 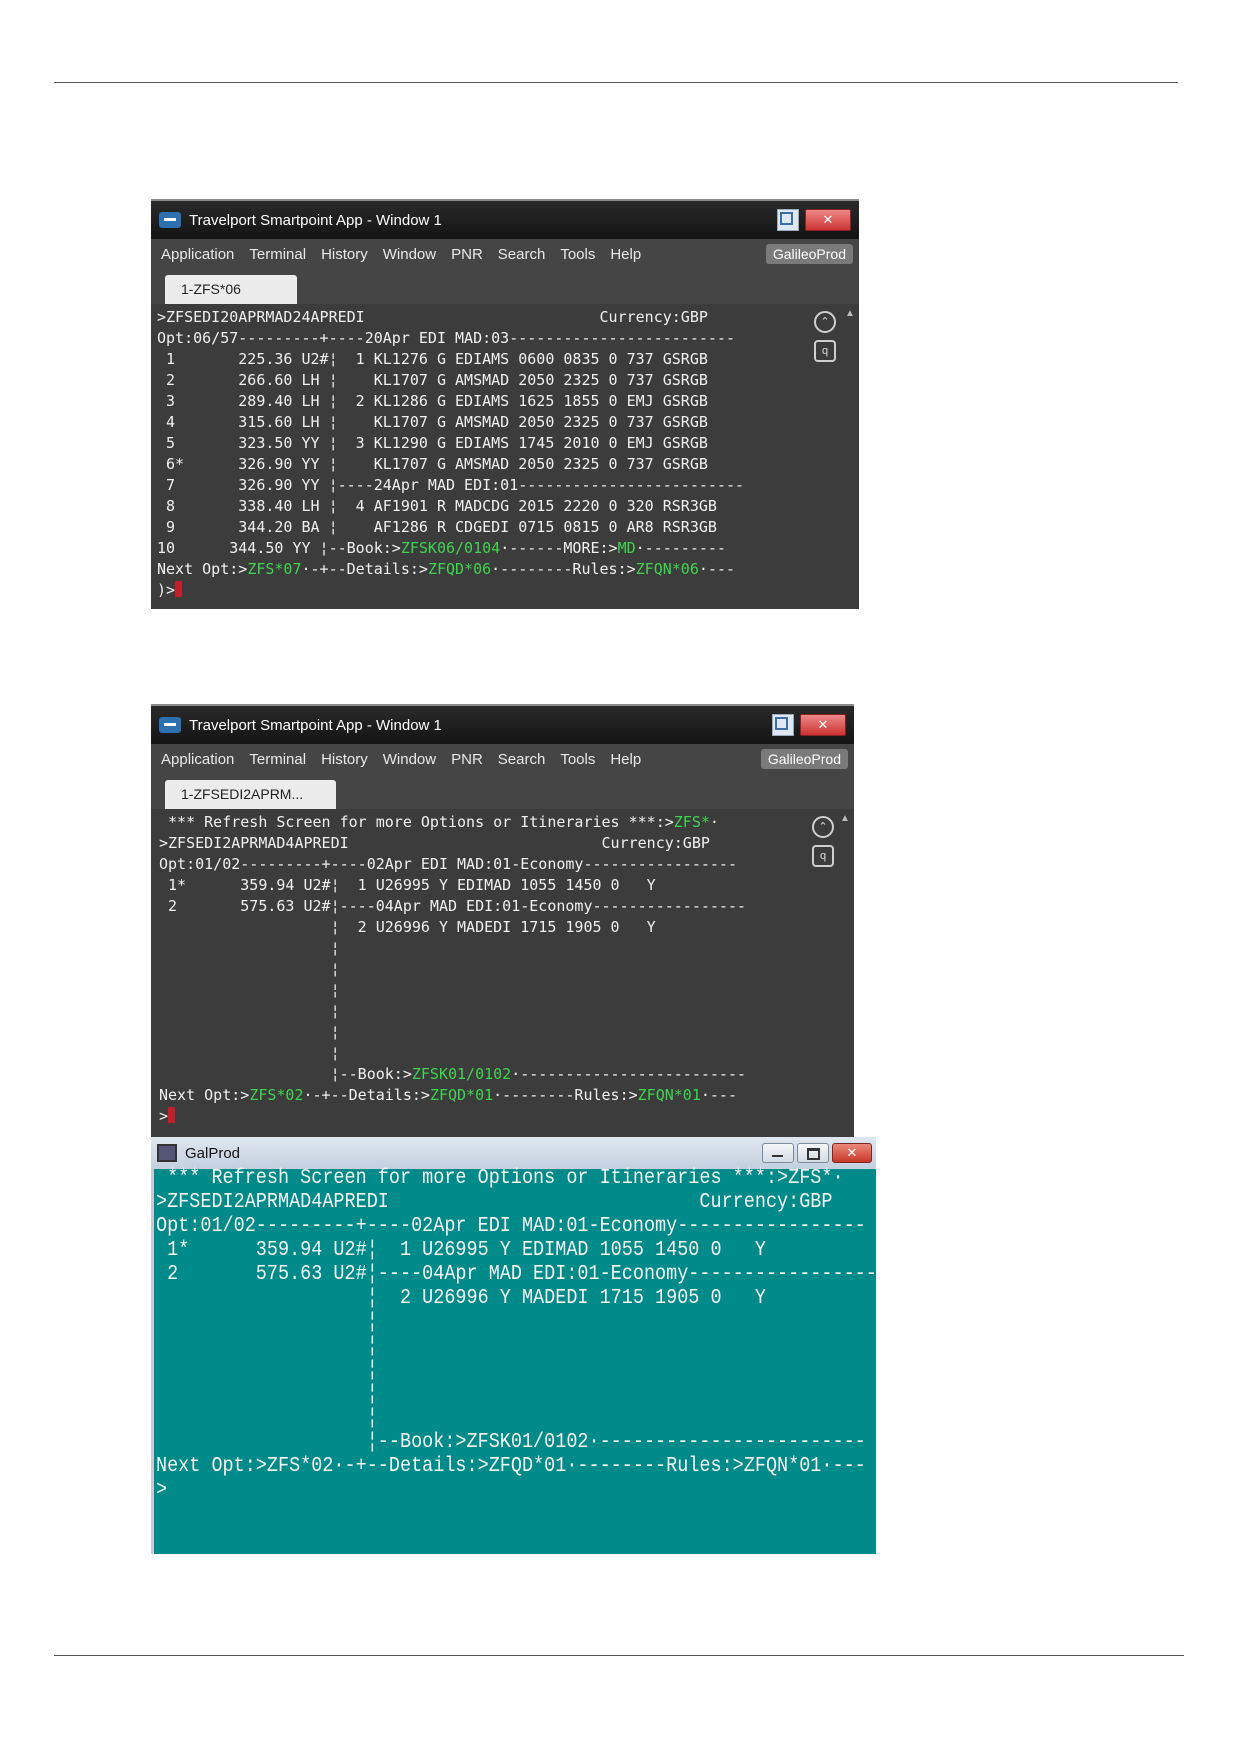 I want to click on title-bar: GalProd ✕, so click(x=513, y=1153).